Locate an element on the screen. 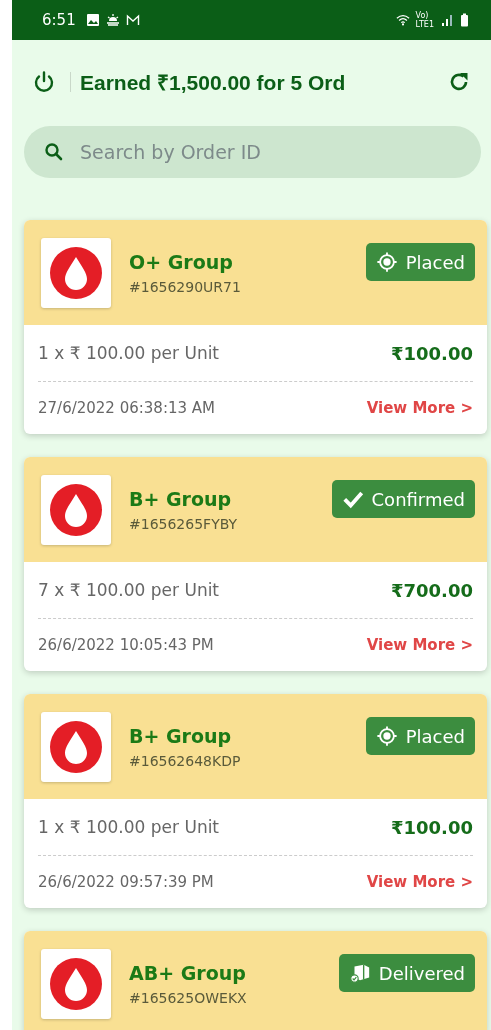  order-card: AB+ Group #165625OWEKX Delivered is located at coordinates (255, 980).